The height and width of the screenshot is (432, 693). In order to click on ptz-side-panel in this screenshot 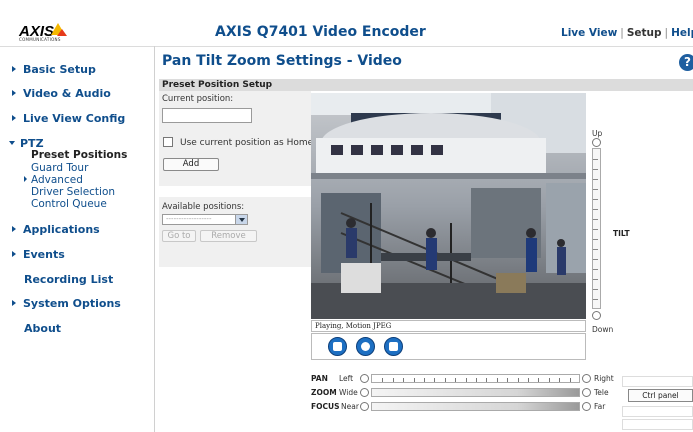, I will do `click(657, 404)`.